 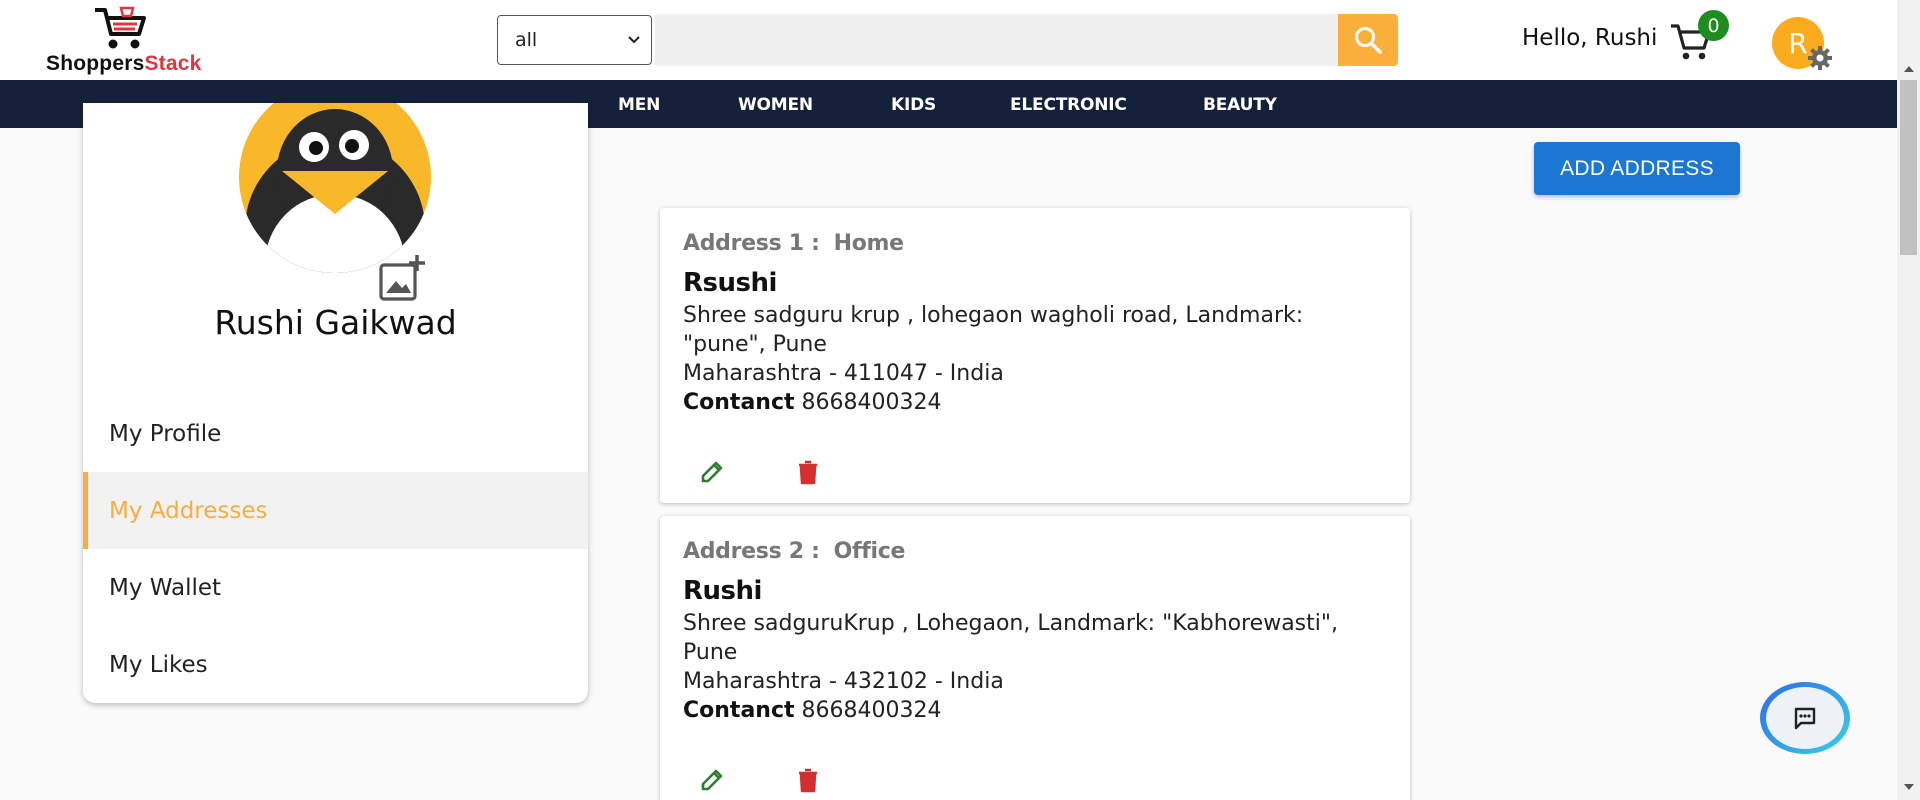 I want to click on search-input, so click(x=997, y=40).